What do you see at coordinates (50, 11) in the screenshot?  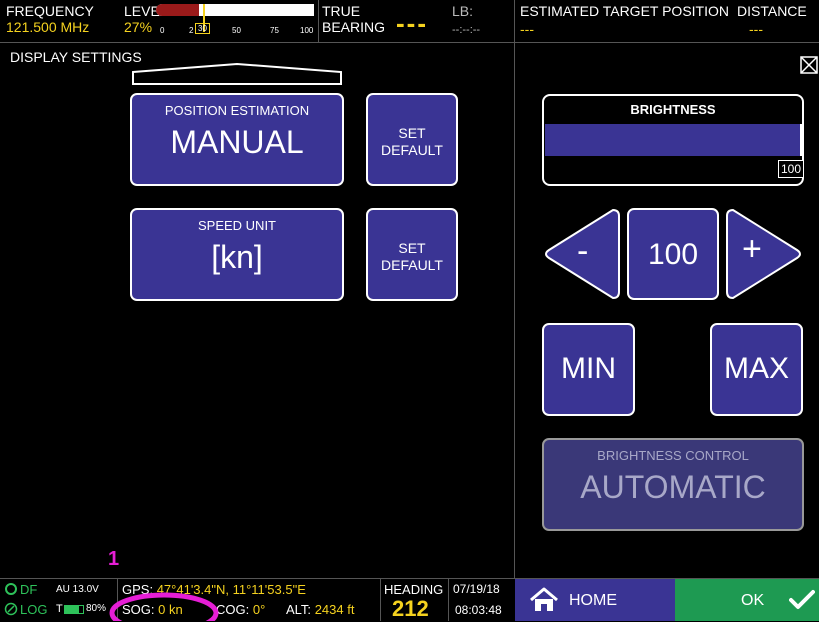 I see `frequency-label: FREQUENCY` at bounding box center [50, 11].